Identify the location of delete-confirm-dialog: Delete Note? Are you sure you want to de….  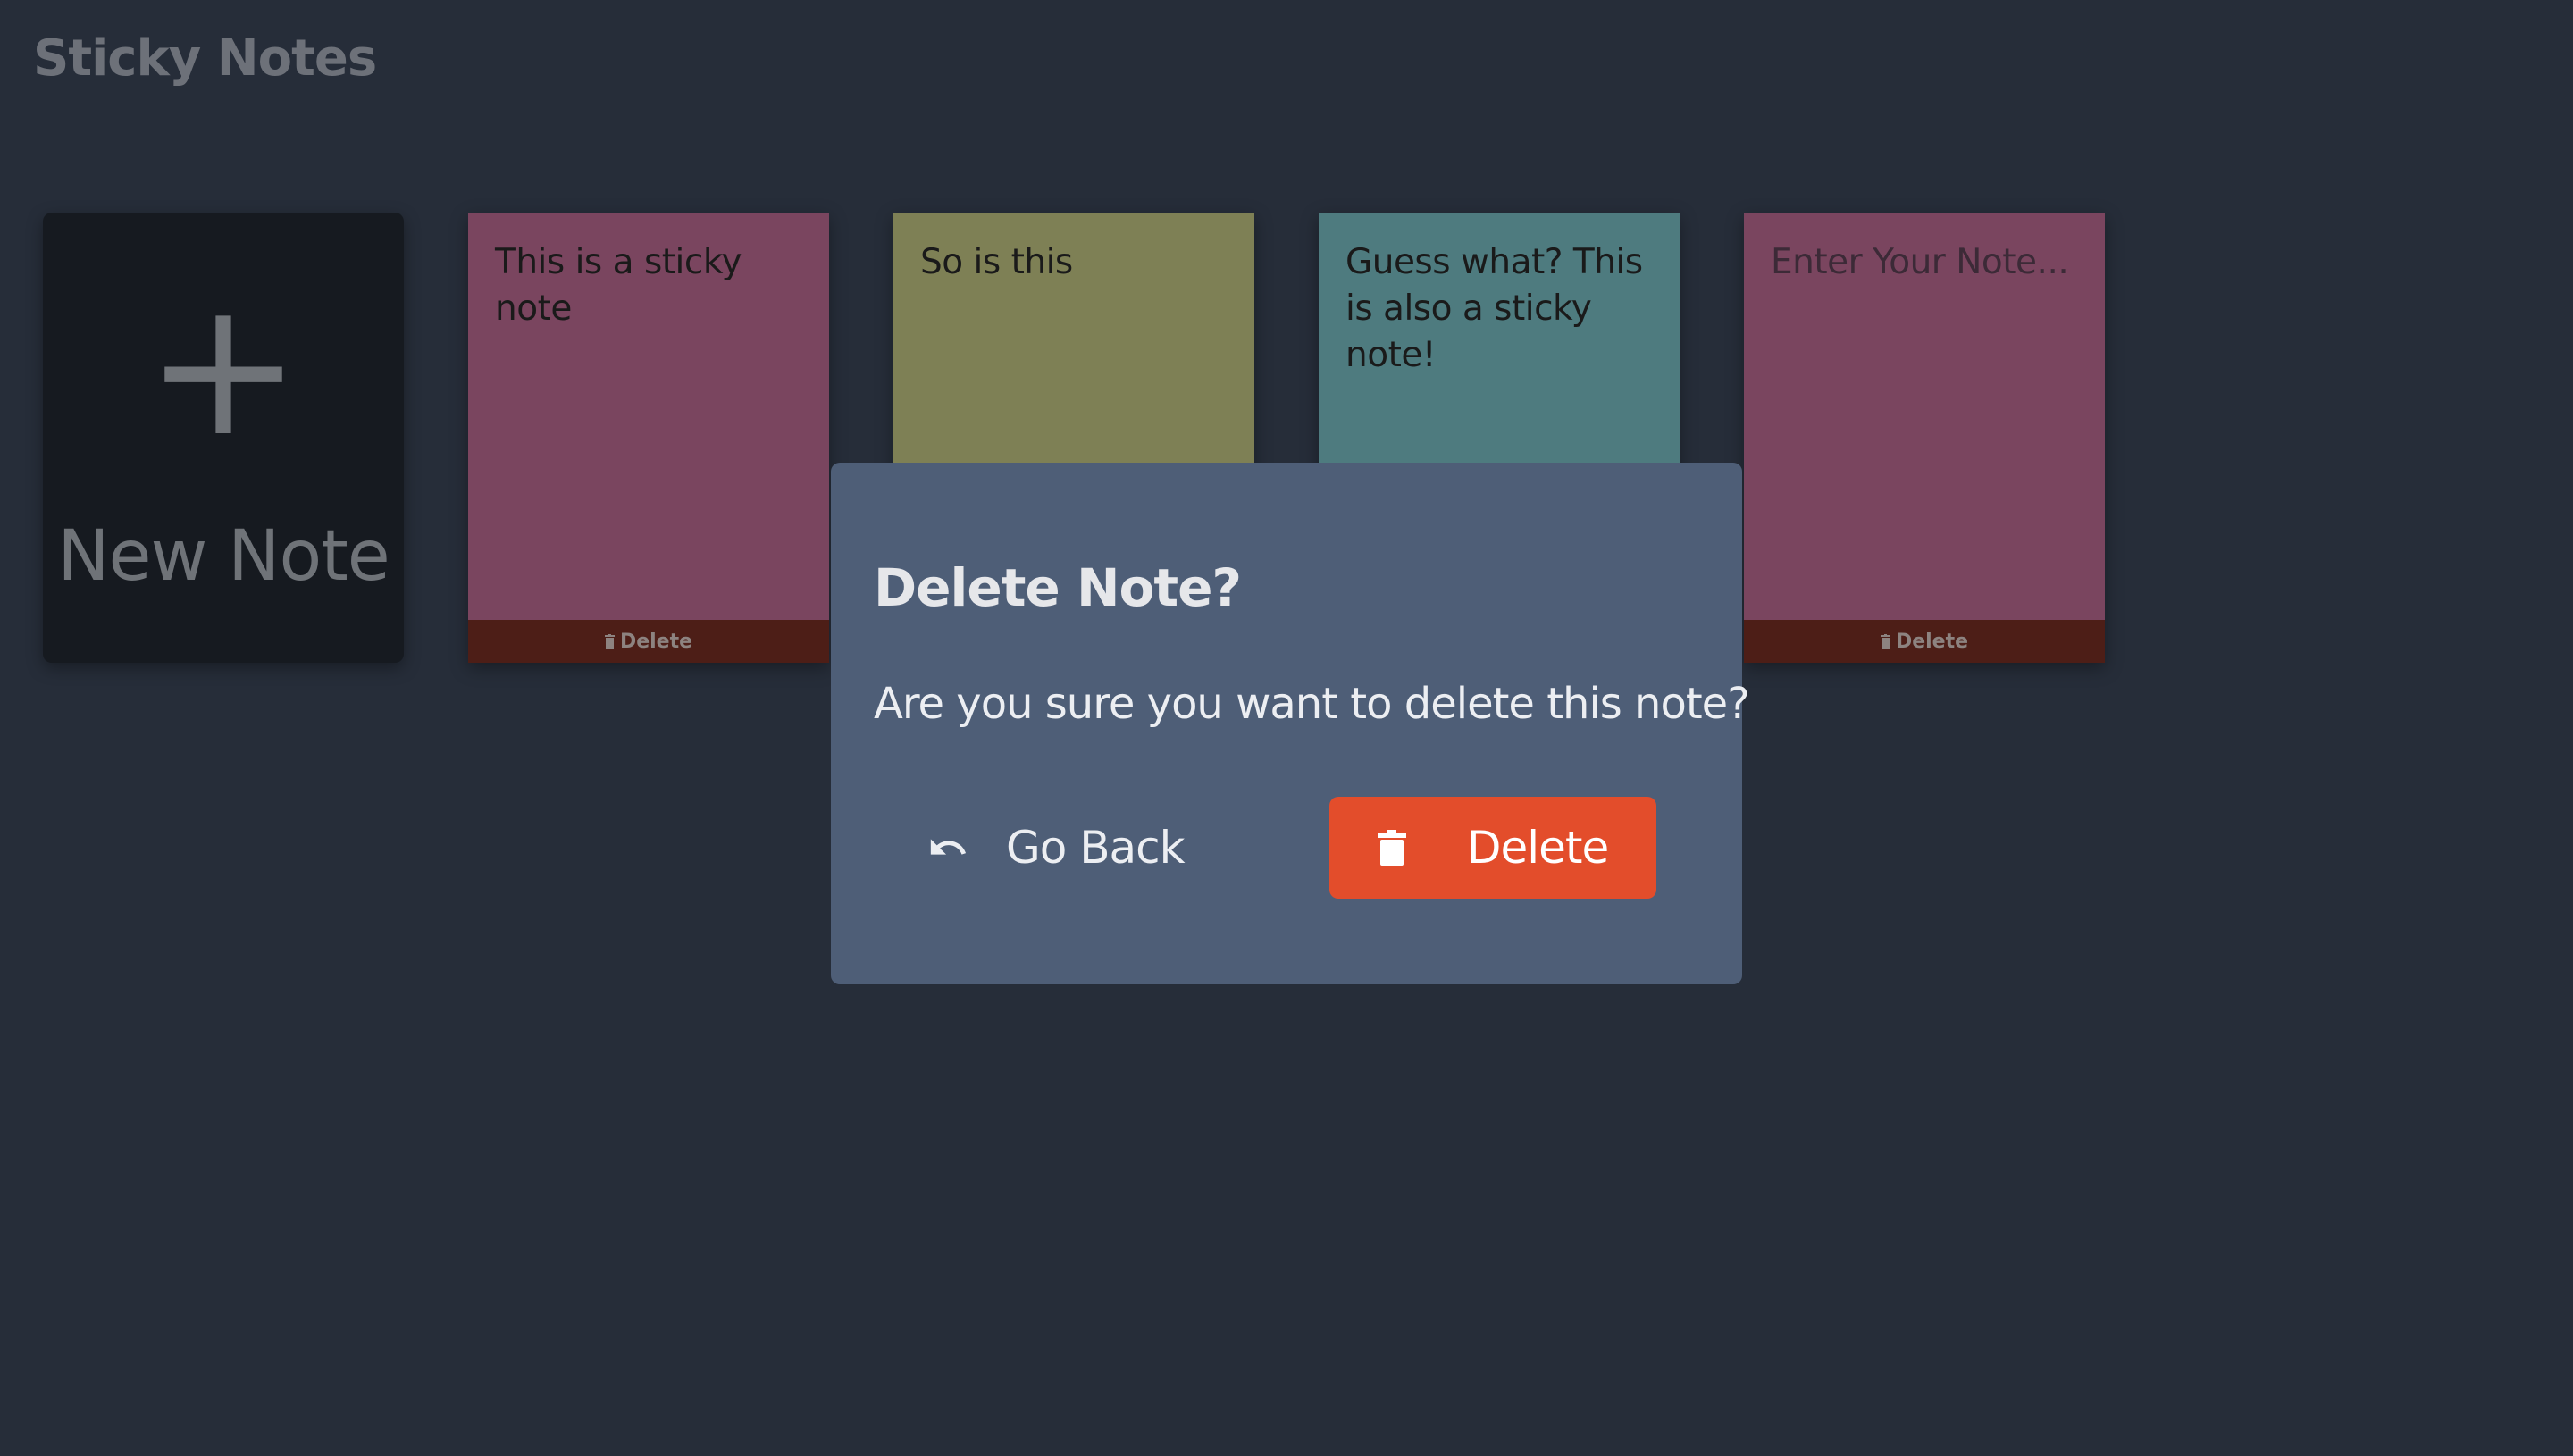
(1290, 723).